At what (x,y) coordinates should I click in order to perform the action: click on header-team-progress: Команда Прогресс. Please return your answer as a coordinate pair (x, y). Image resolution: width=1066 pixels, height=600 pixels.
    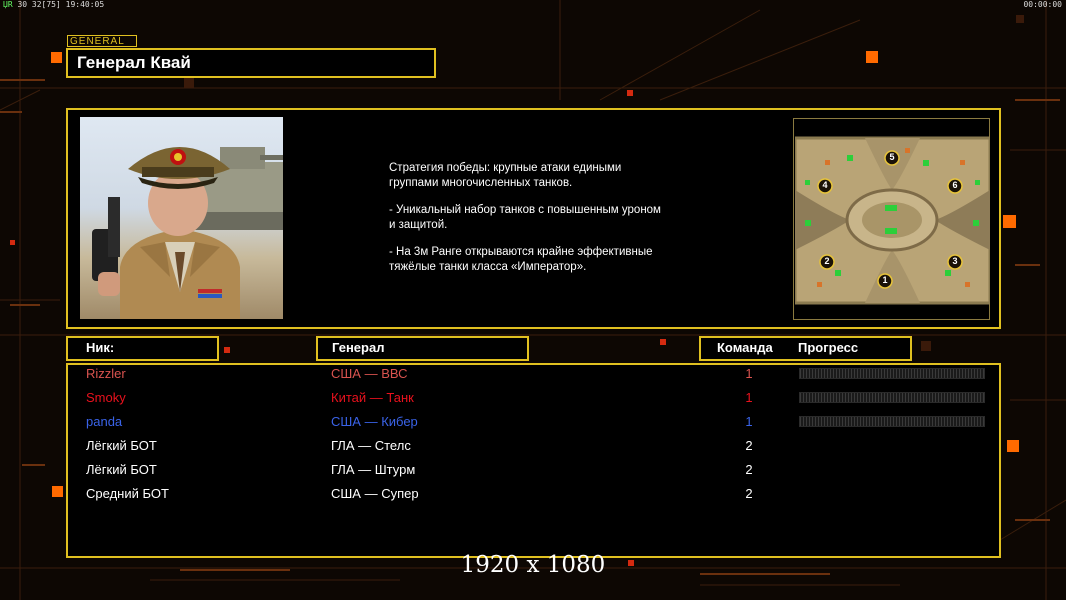
    Looking at the image, I should click on (805, 348).